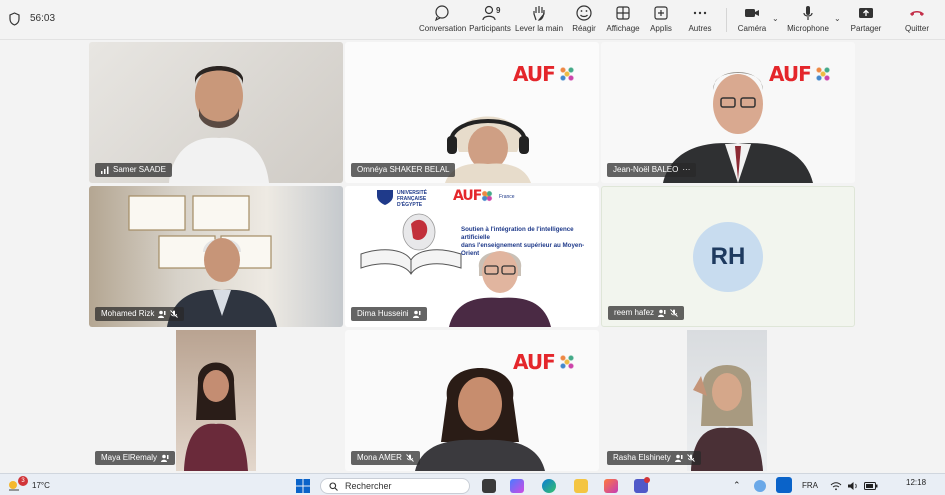 This screenshot has height=495, width=945. I want to click on more-label: Autres, so click(700, 28).